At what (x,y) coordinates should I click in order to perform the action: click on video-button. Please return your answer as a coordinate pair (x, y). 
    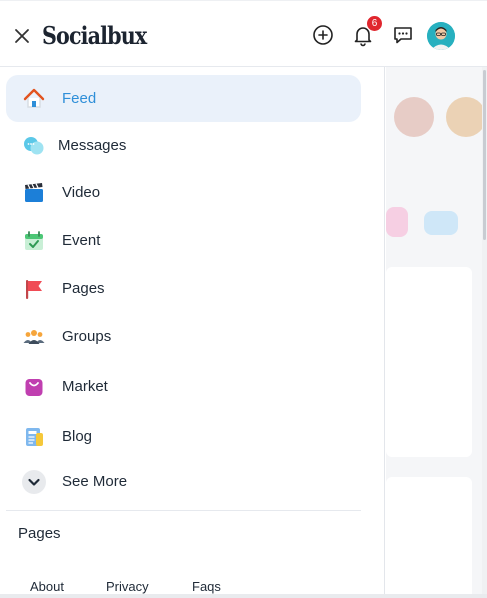
    Looking at the image, I should click on (441, 223).